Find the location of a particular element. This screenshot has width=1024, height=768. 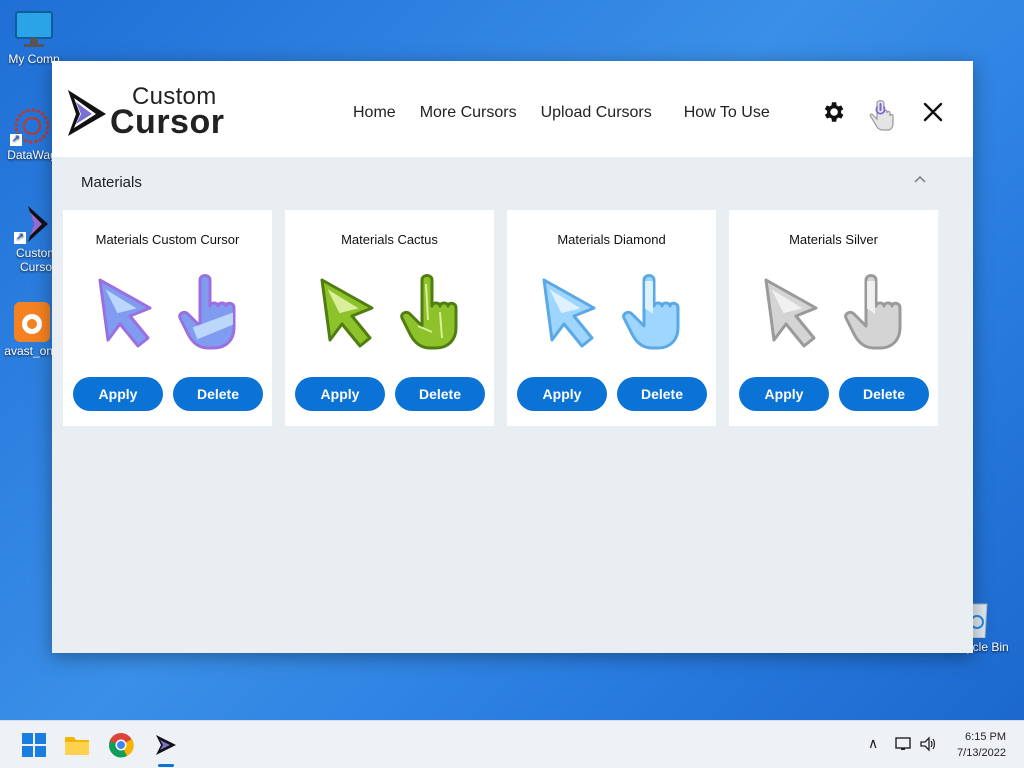

clock-date: 7/13/2022 is located at coordinates (981, 753).